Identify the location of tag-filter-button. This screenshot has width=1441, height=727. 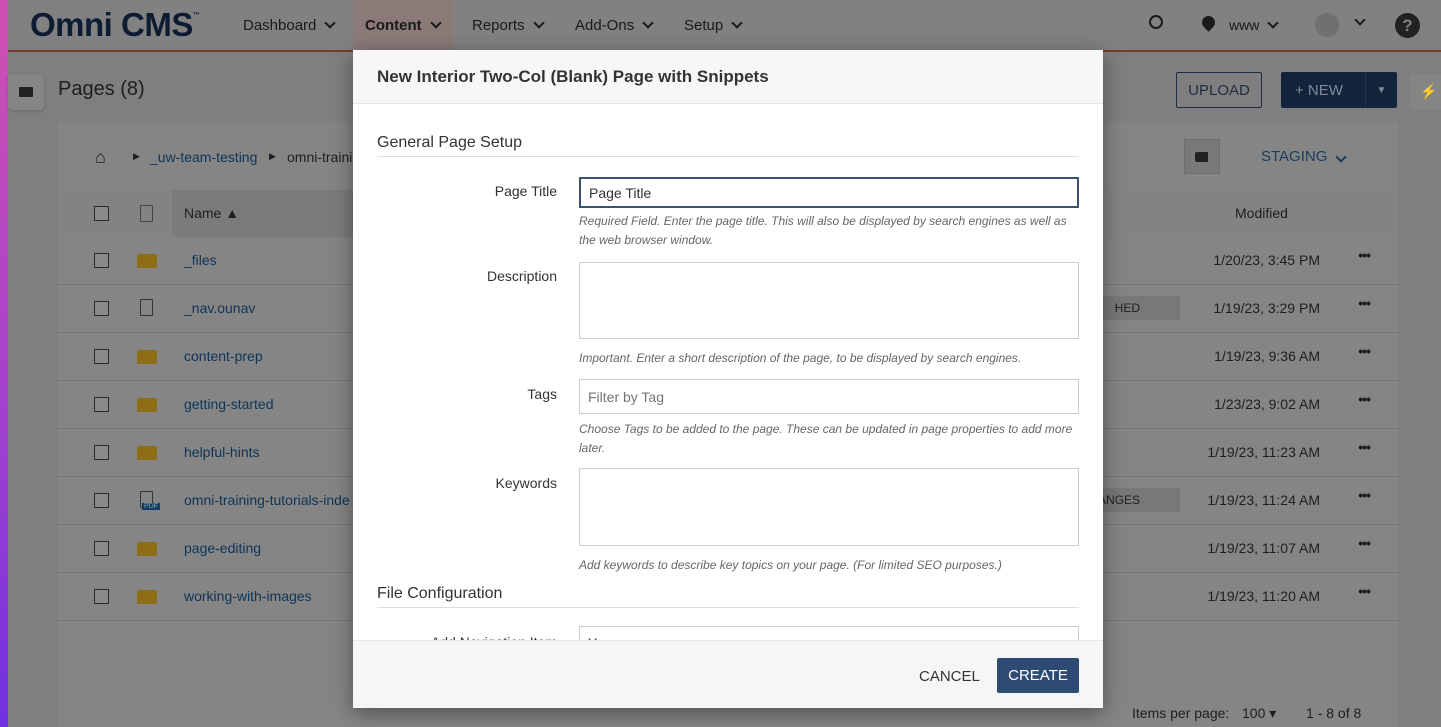
(1202, 156).